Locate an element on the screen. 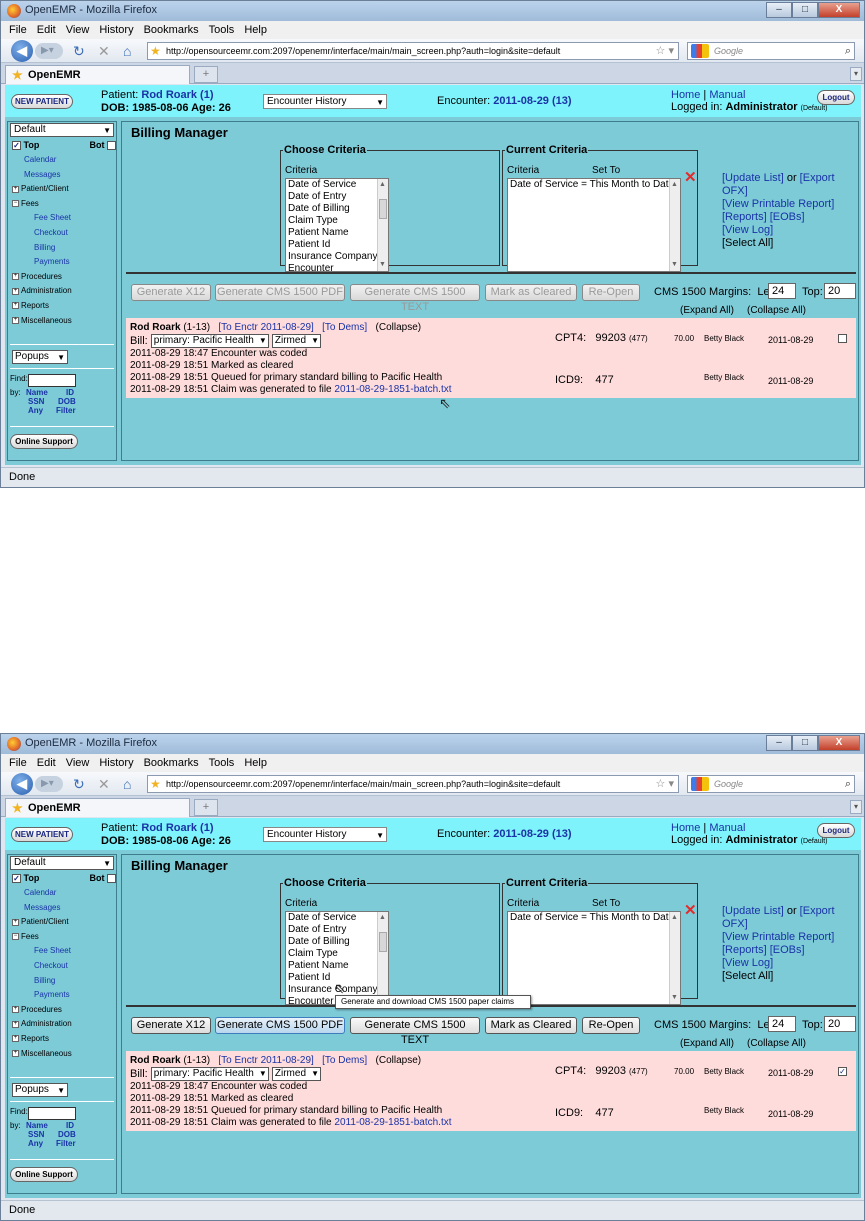  tab-list-icon: ▾ is located at coordinates (856, 74).